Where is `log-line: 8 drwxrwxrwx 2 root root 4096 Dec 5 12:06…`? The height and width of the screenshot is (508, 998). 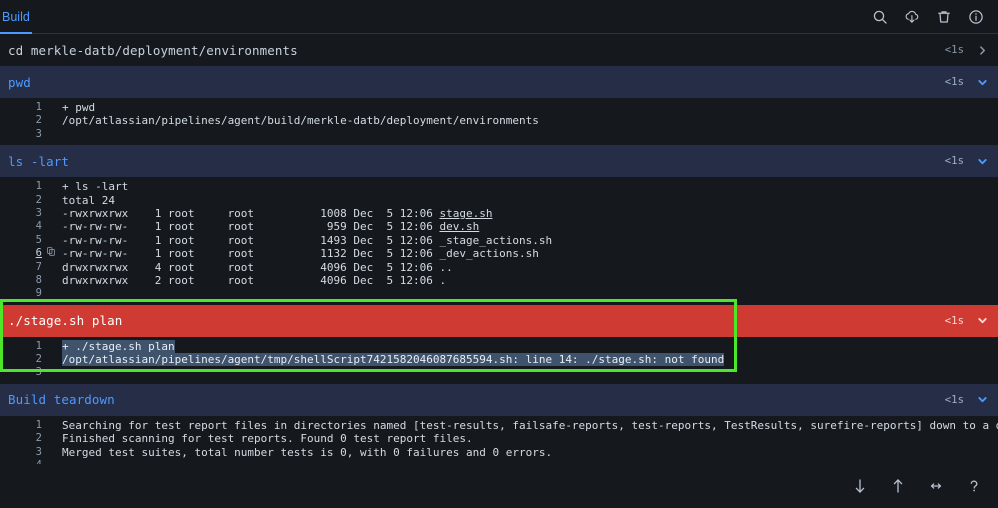 log-line: 8 drwxrwxrwx 2 root root 4096 Dec 5 12:06… is located at coordinates (499, 280).